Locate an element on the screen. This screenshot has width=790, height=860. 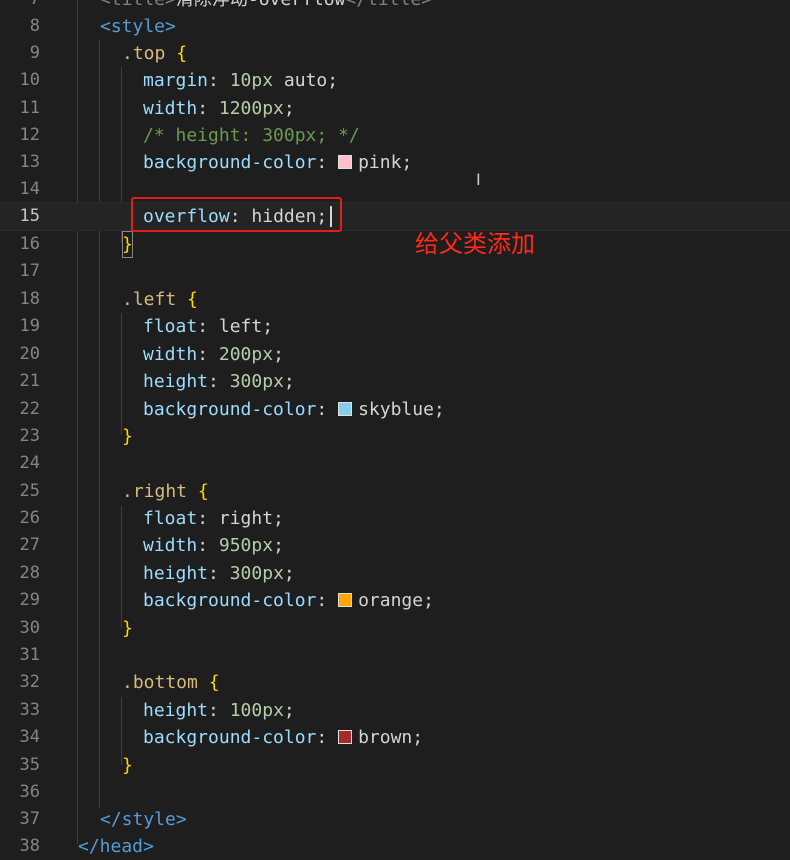
css-number: 10px is located at coordinates (251, 80).